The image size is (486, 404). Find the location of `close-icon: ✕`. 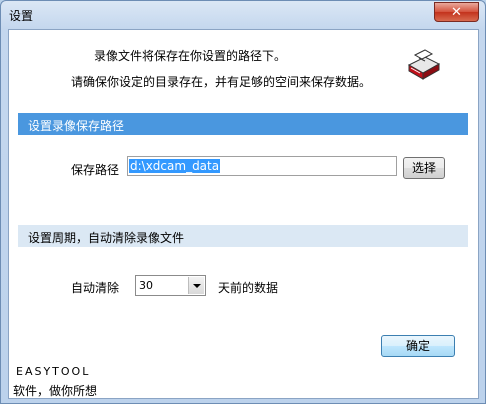

close-icon: ✕ is located at coordinates (456, 12).